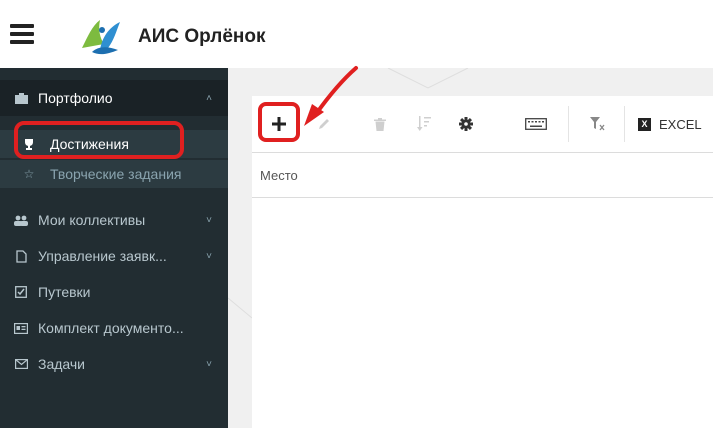 The height and width of the screenshot is (428, 713). What do you see at coordinates (64, 292) in the screenshot?
I see `sidebar-item-label: Путевки` at bounding box center [64, 292].